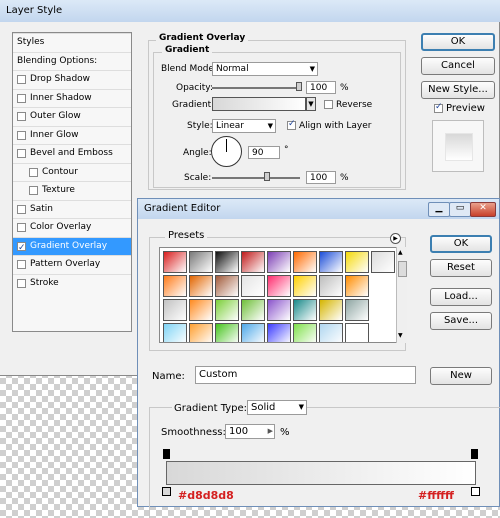 This screenshot has width=500, height=518. Describe the element at coordinates (401, 295) in the screenshot. I see `presets-scrollbar: ▲ ▼` at that location.